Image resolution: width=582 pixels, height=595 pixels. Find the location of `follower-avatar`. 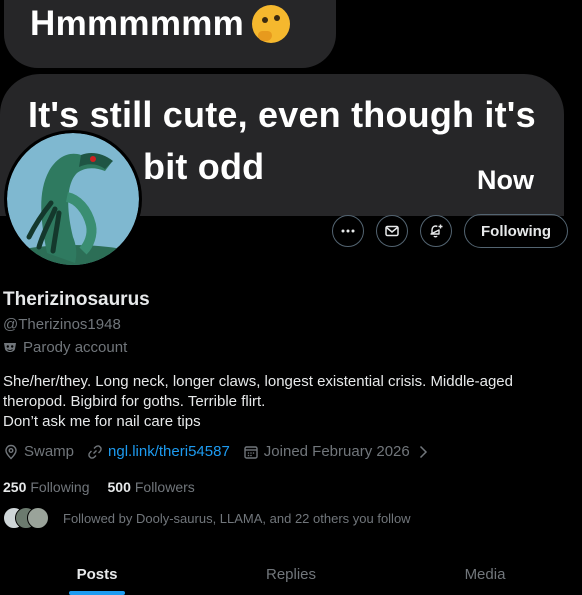

follower-avatar is located at coordinates (38, 518).